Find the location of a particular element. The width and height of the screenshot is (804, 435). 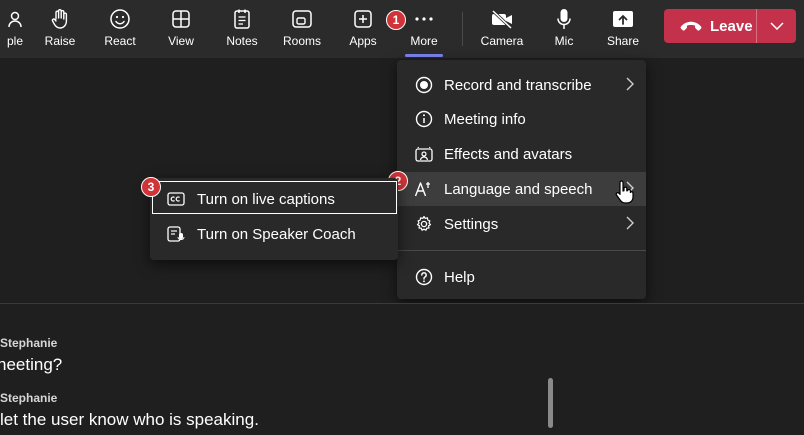

menu-item-meeting-info: Meeting info is located at coordinates (521, 119).